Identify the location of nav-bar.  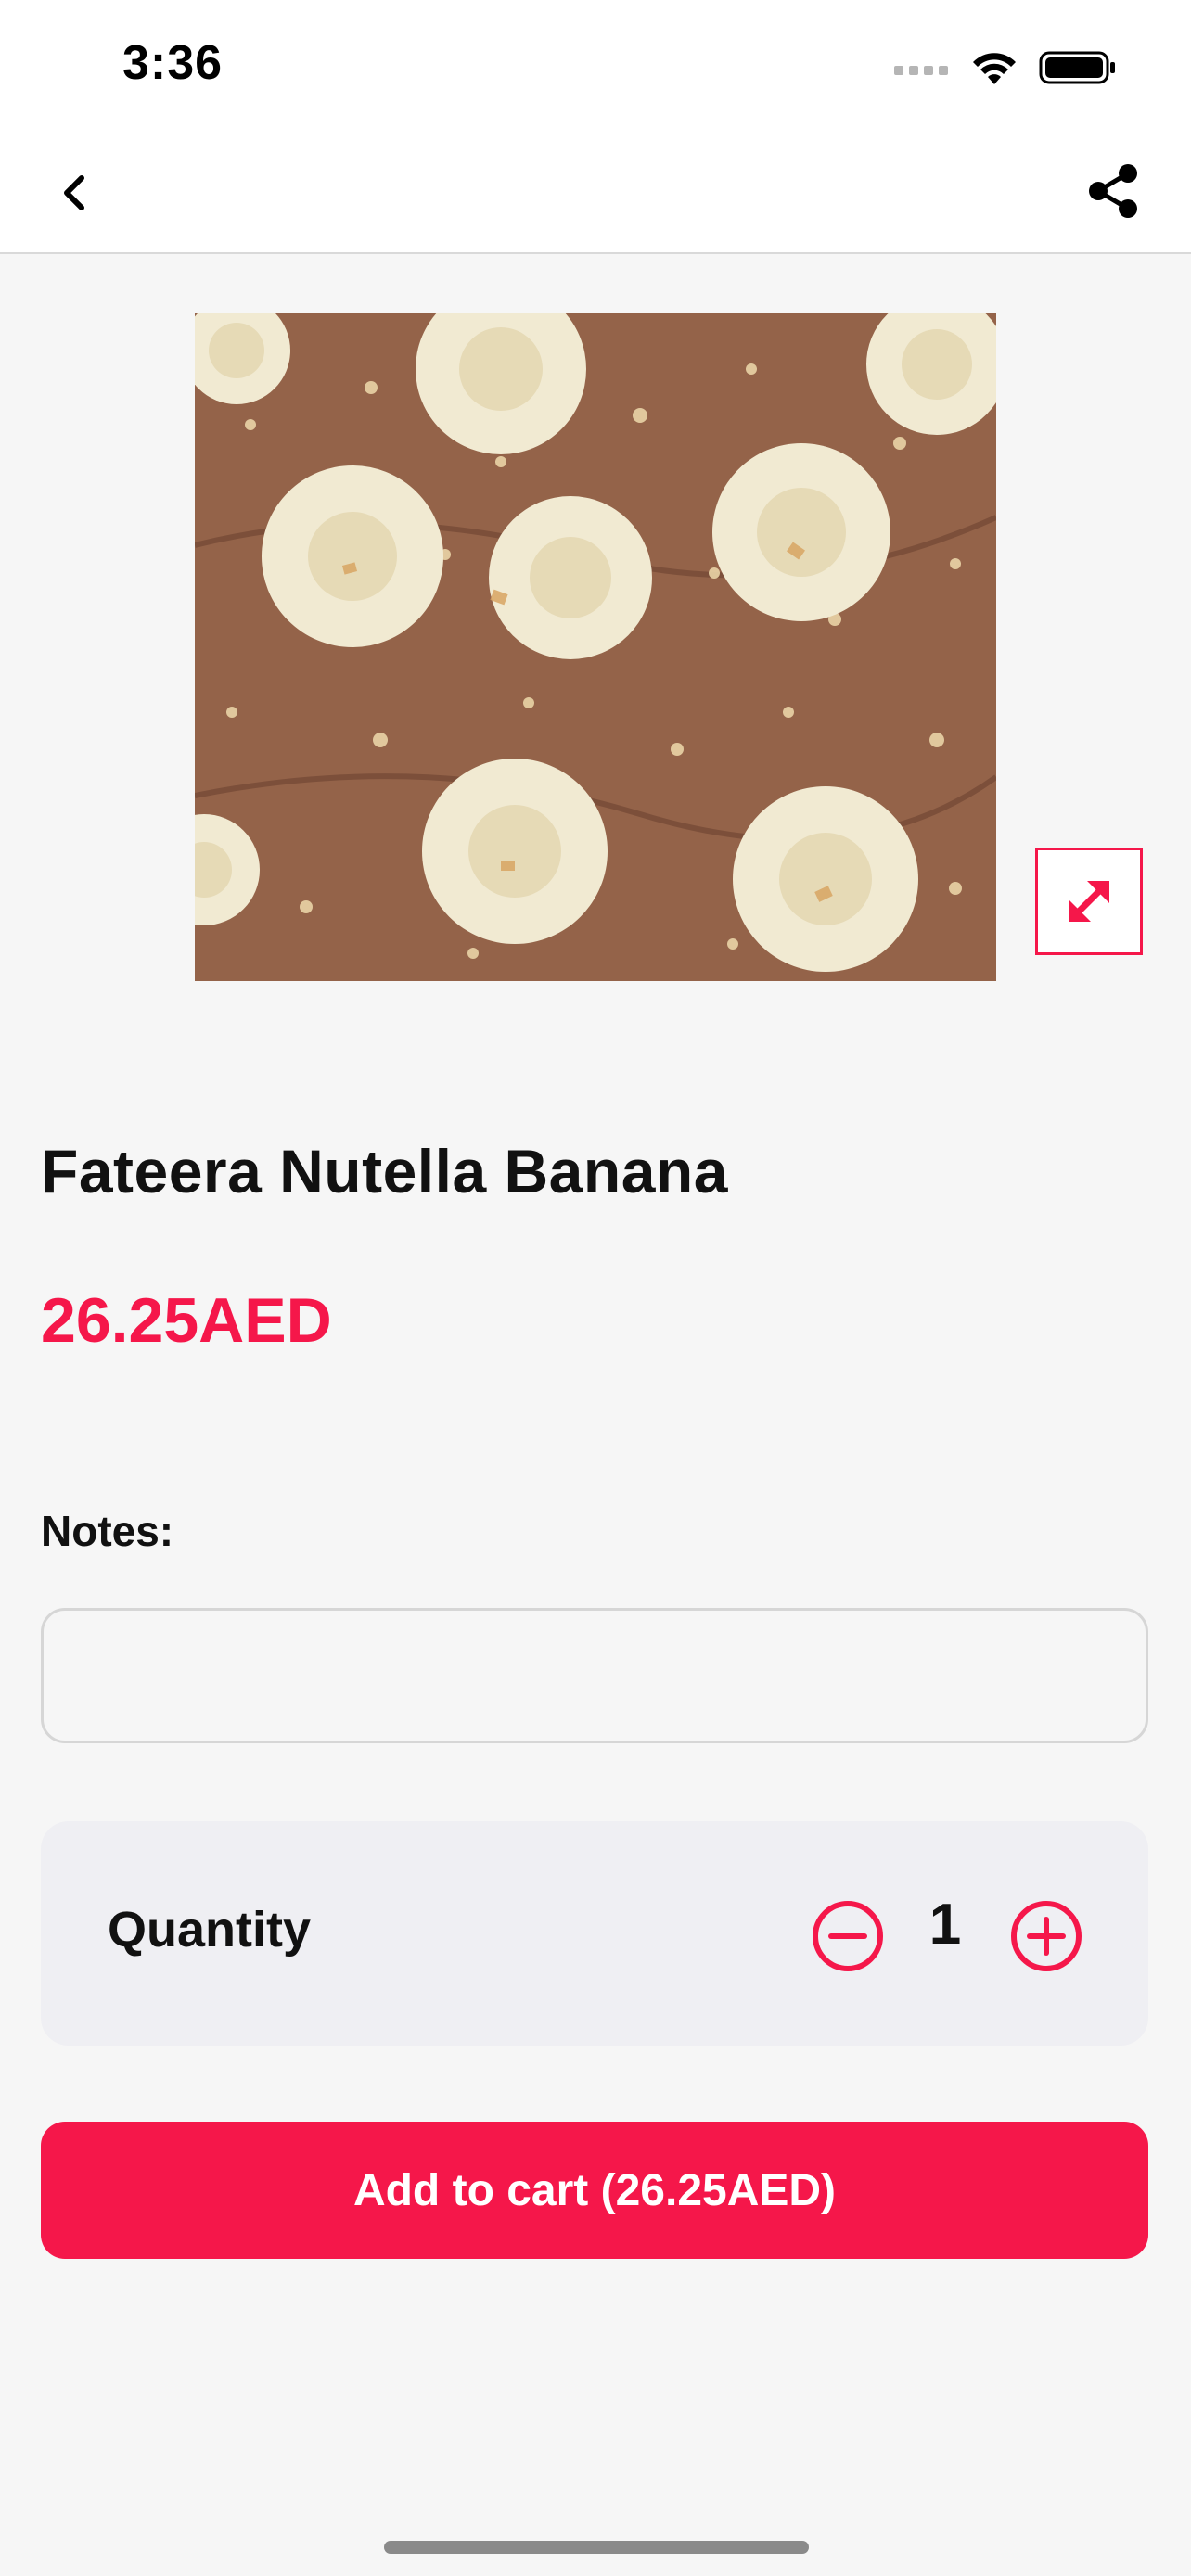
(595, 192).